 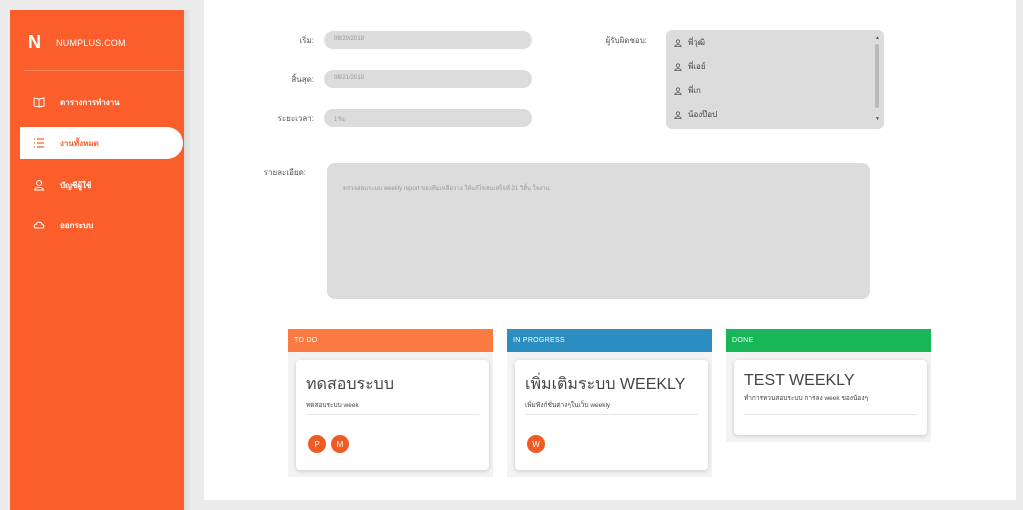 I want to click on avatar: P, so click(x=317, y=444).